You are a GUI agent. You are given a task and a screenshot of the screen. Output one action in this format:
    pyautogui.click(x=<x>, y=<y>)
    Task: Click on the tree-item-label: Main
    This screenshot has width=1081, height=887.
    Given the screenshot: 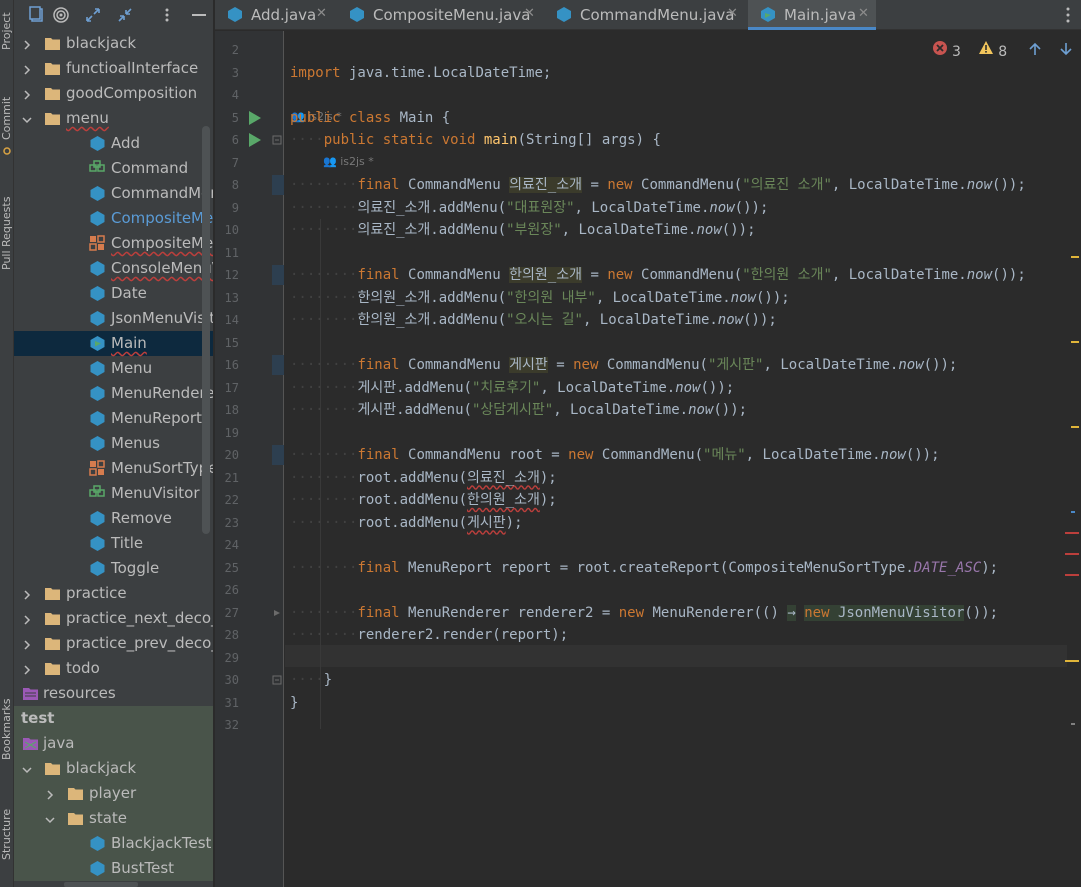 What is the action you would take?
    pyautogui.click(x=129, y=343)
    